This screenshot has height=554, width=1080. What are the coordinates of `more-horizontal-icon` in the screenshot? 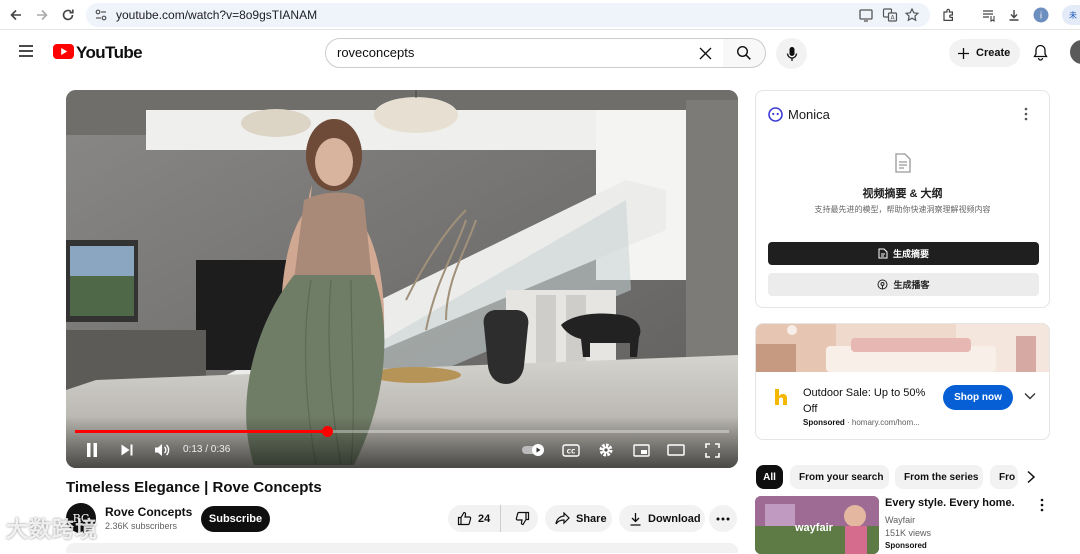 It's located at (723, 519).